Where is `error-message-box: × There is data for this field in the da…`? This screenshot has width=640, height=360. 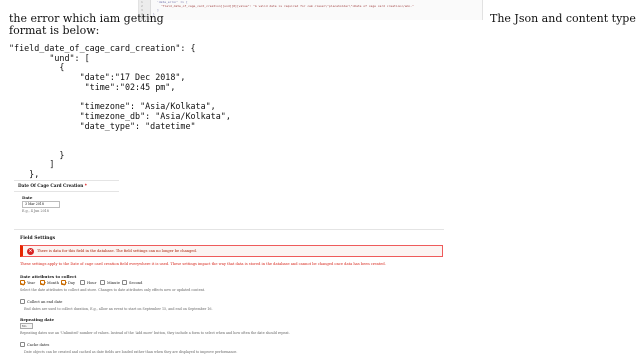 error-message-box: × There is data for this field in the da… is located at coordinates (231, 251).